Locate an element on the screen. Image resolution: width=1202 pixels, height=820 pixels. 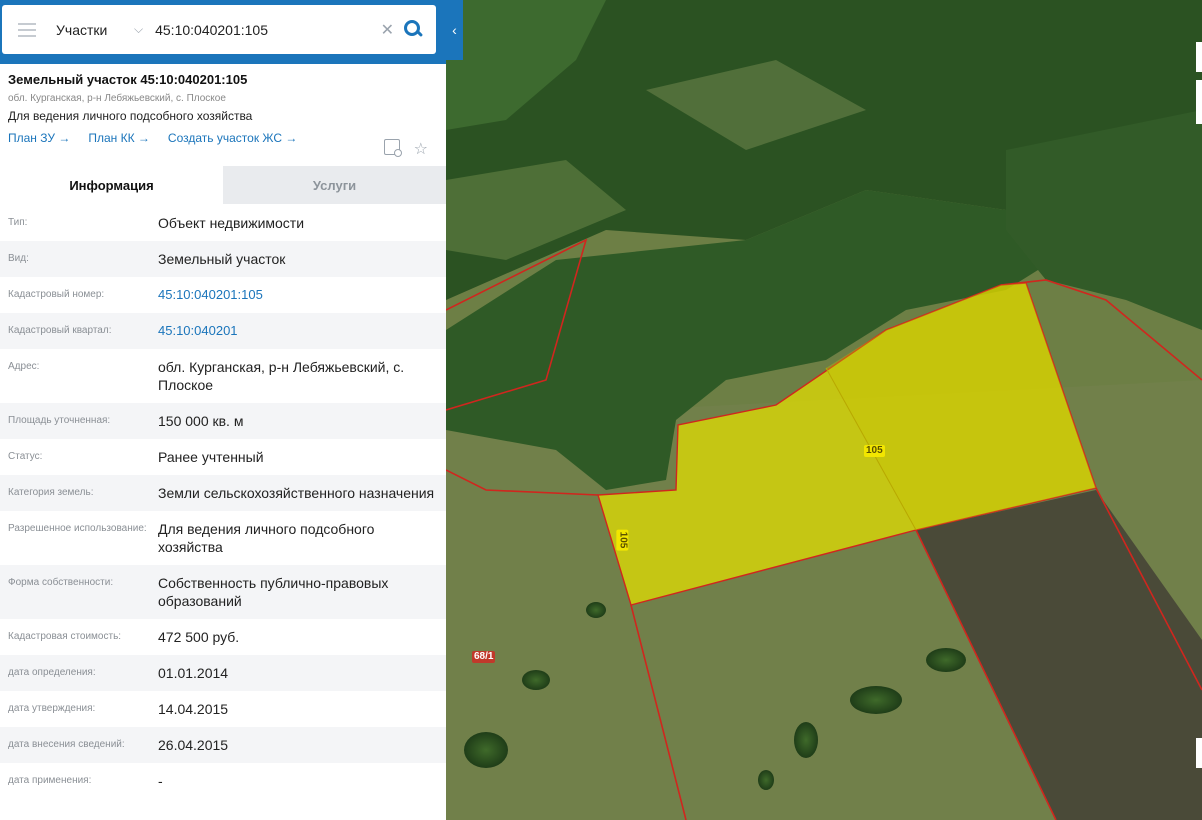
info-key: дата утверждения: is located at coordinates (52, 708).